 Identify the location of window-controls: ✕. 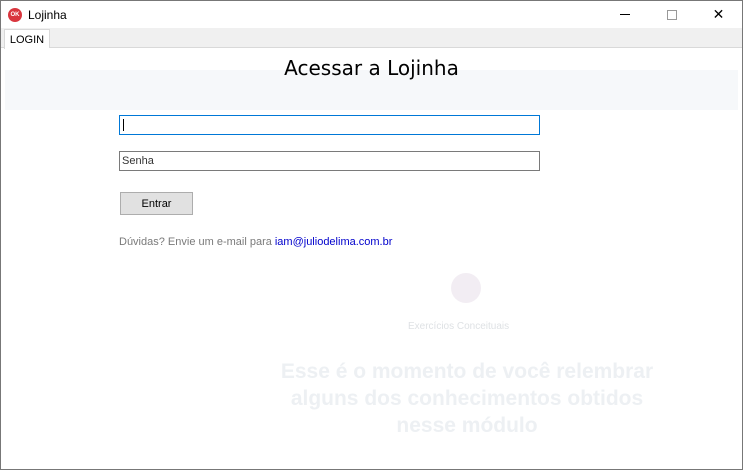
(671, 14).